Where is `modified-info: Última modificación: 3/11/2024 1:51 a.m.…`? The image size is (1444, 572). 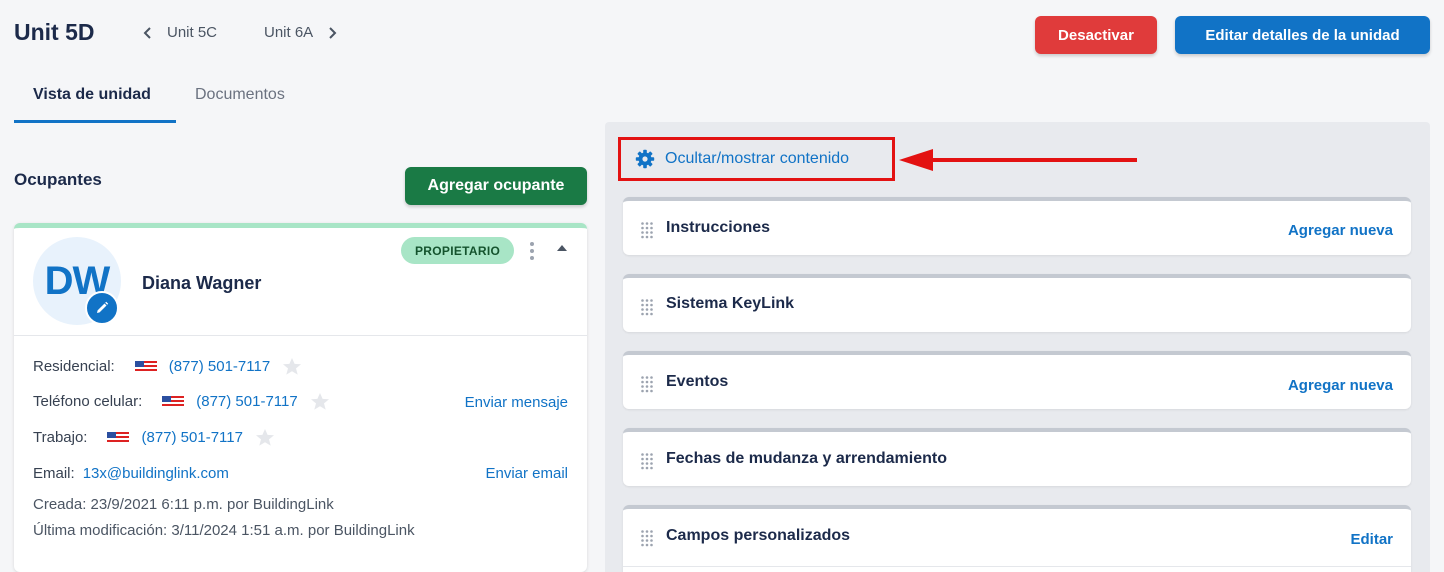
modified-info: Última modificación: 3/11/2024 1:51 a.m.… is located at coordinates (224, 530).